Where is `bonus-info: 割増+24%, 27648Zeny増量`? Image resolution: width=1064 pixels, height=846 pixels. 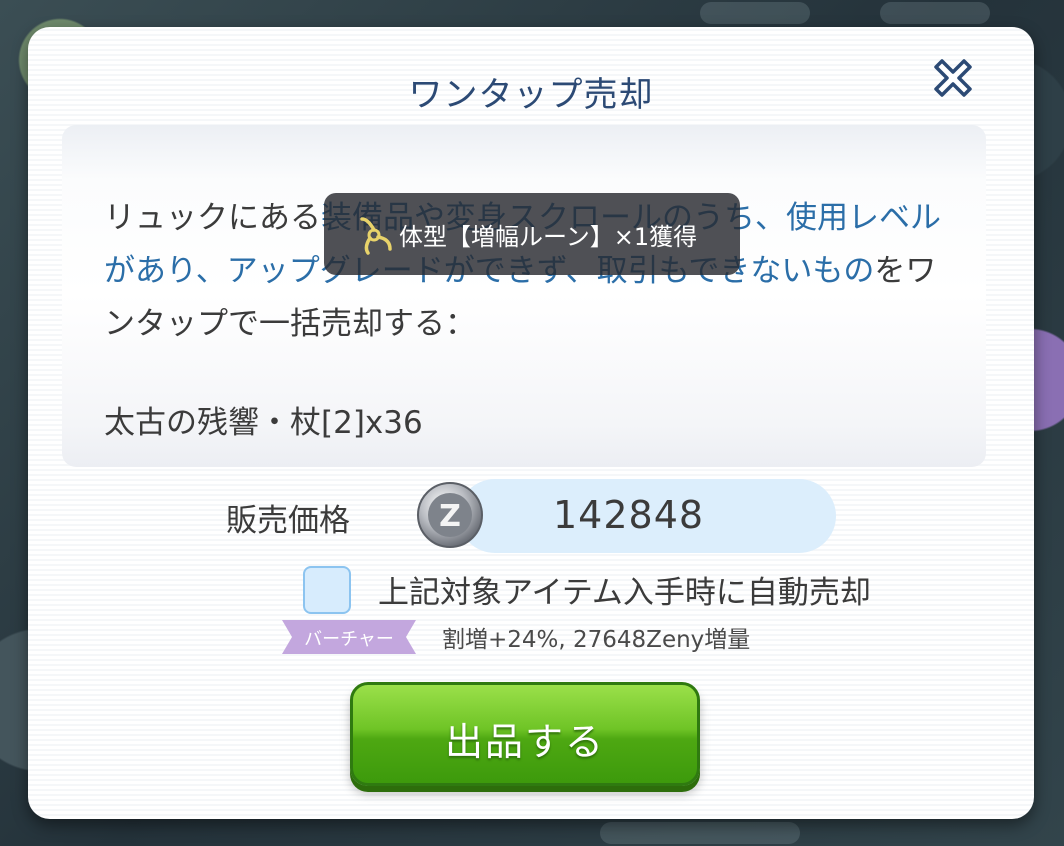 bonus-info: 割増+24%, 27648Zeny増量 is located at coordinates (596, 640).